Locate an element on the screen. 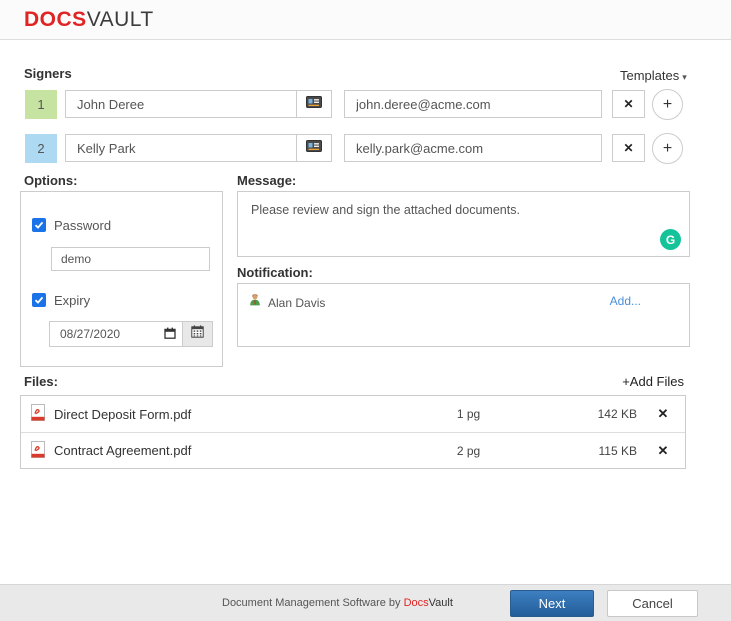  notification-label: Notification: is located at coordinates (275, 272).